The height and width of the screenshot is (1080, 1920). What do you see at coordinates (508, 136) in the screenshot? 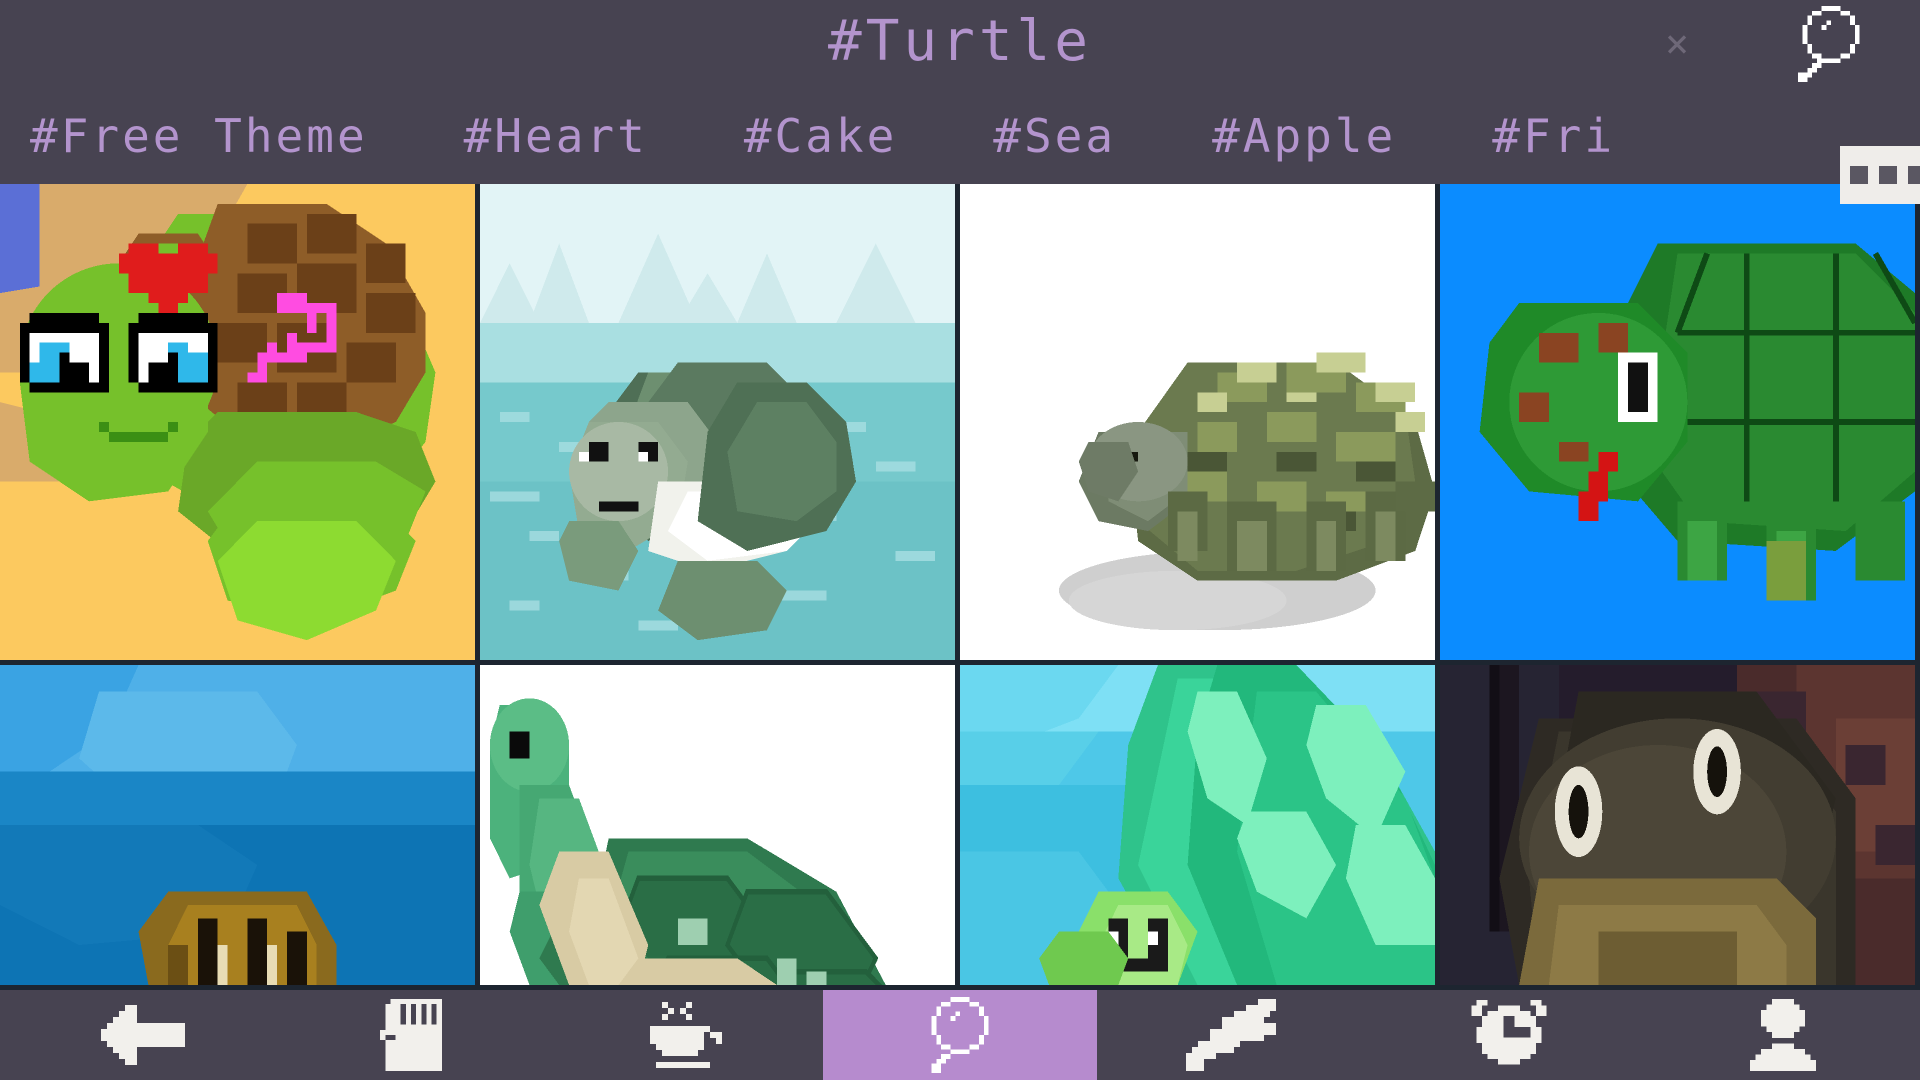
I see `tag-heart: #Heart` at bounding box center [508, 136].